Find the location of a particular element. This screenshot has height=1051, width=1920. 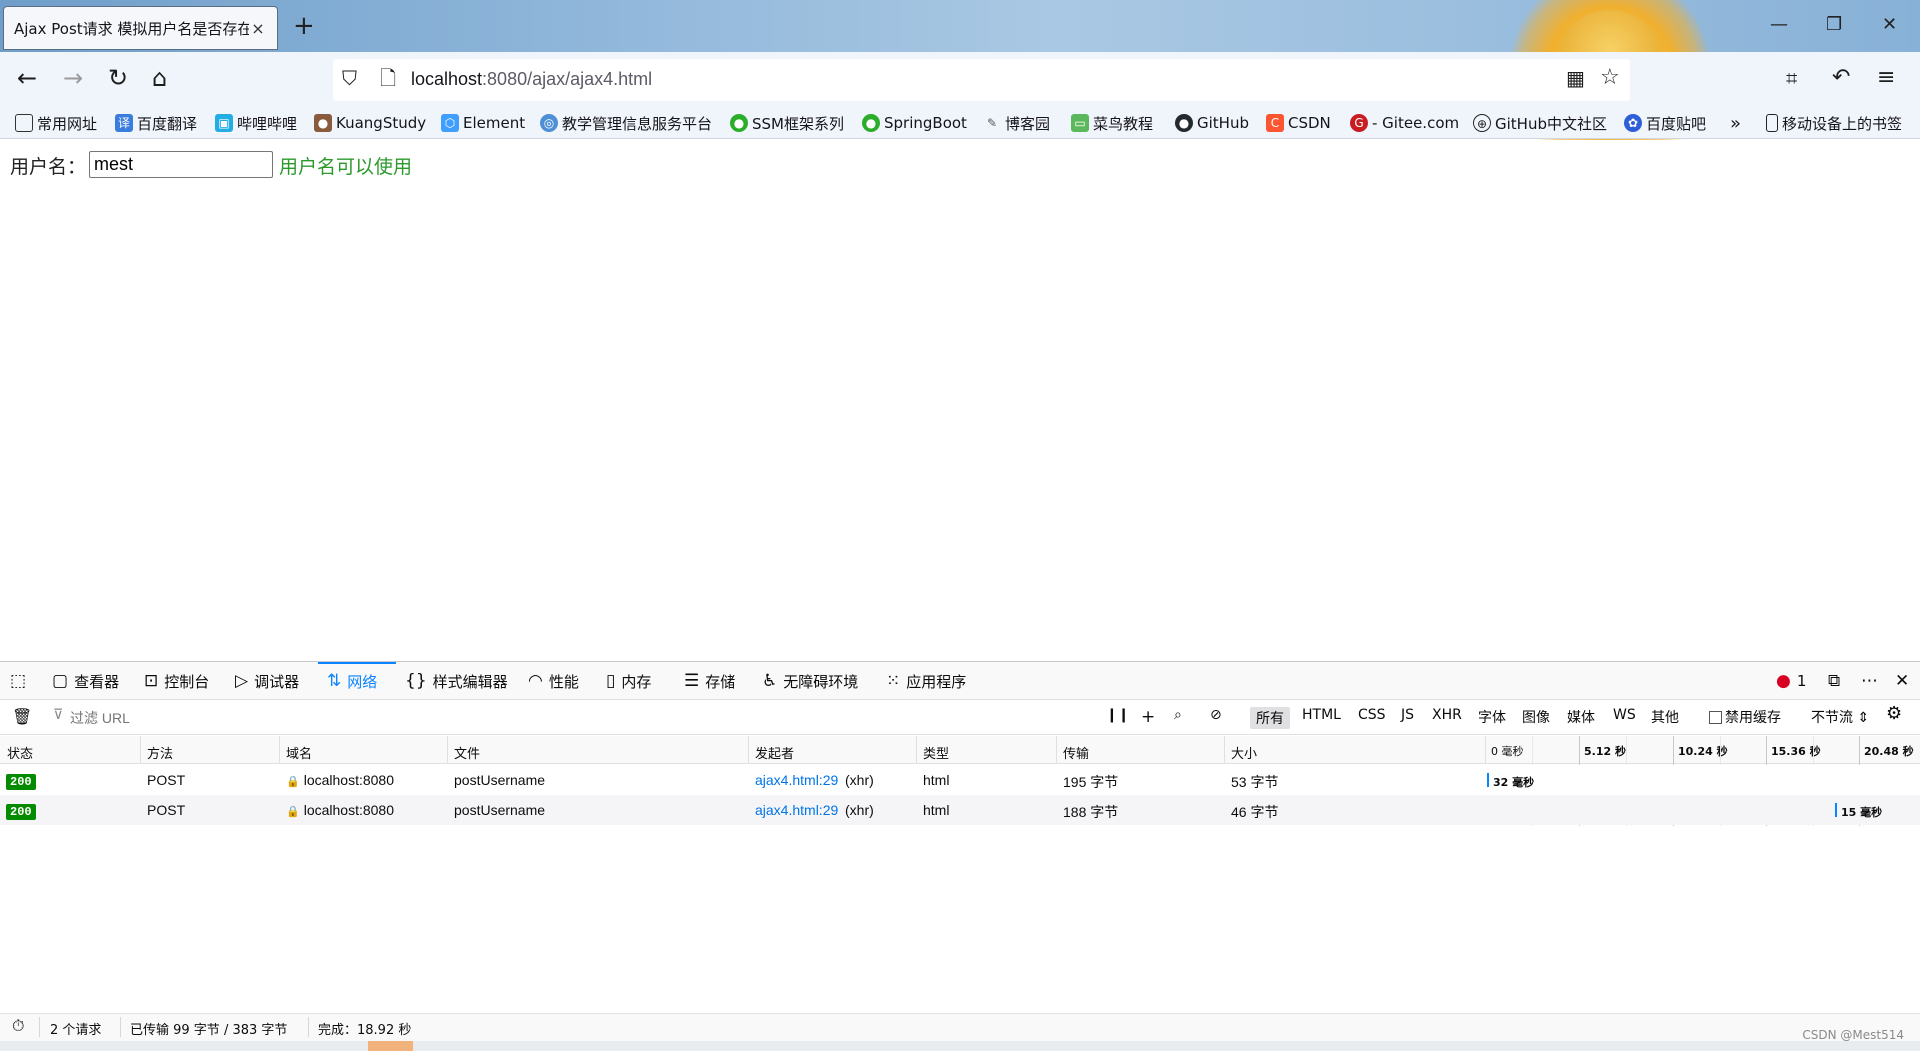

bookmark-item: ● GitHub is located at coordinates (1212, 123).